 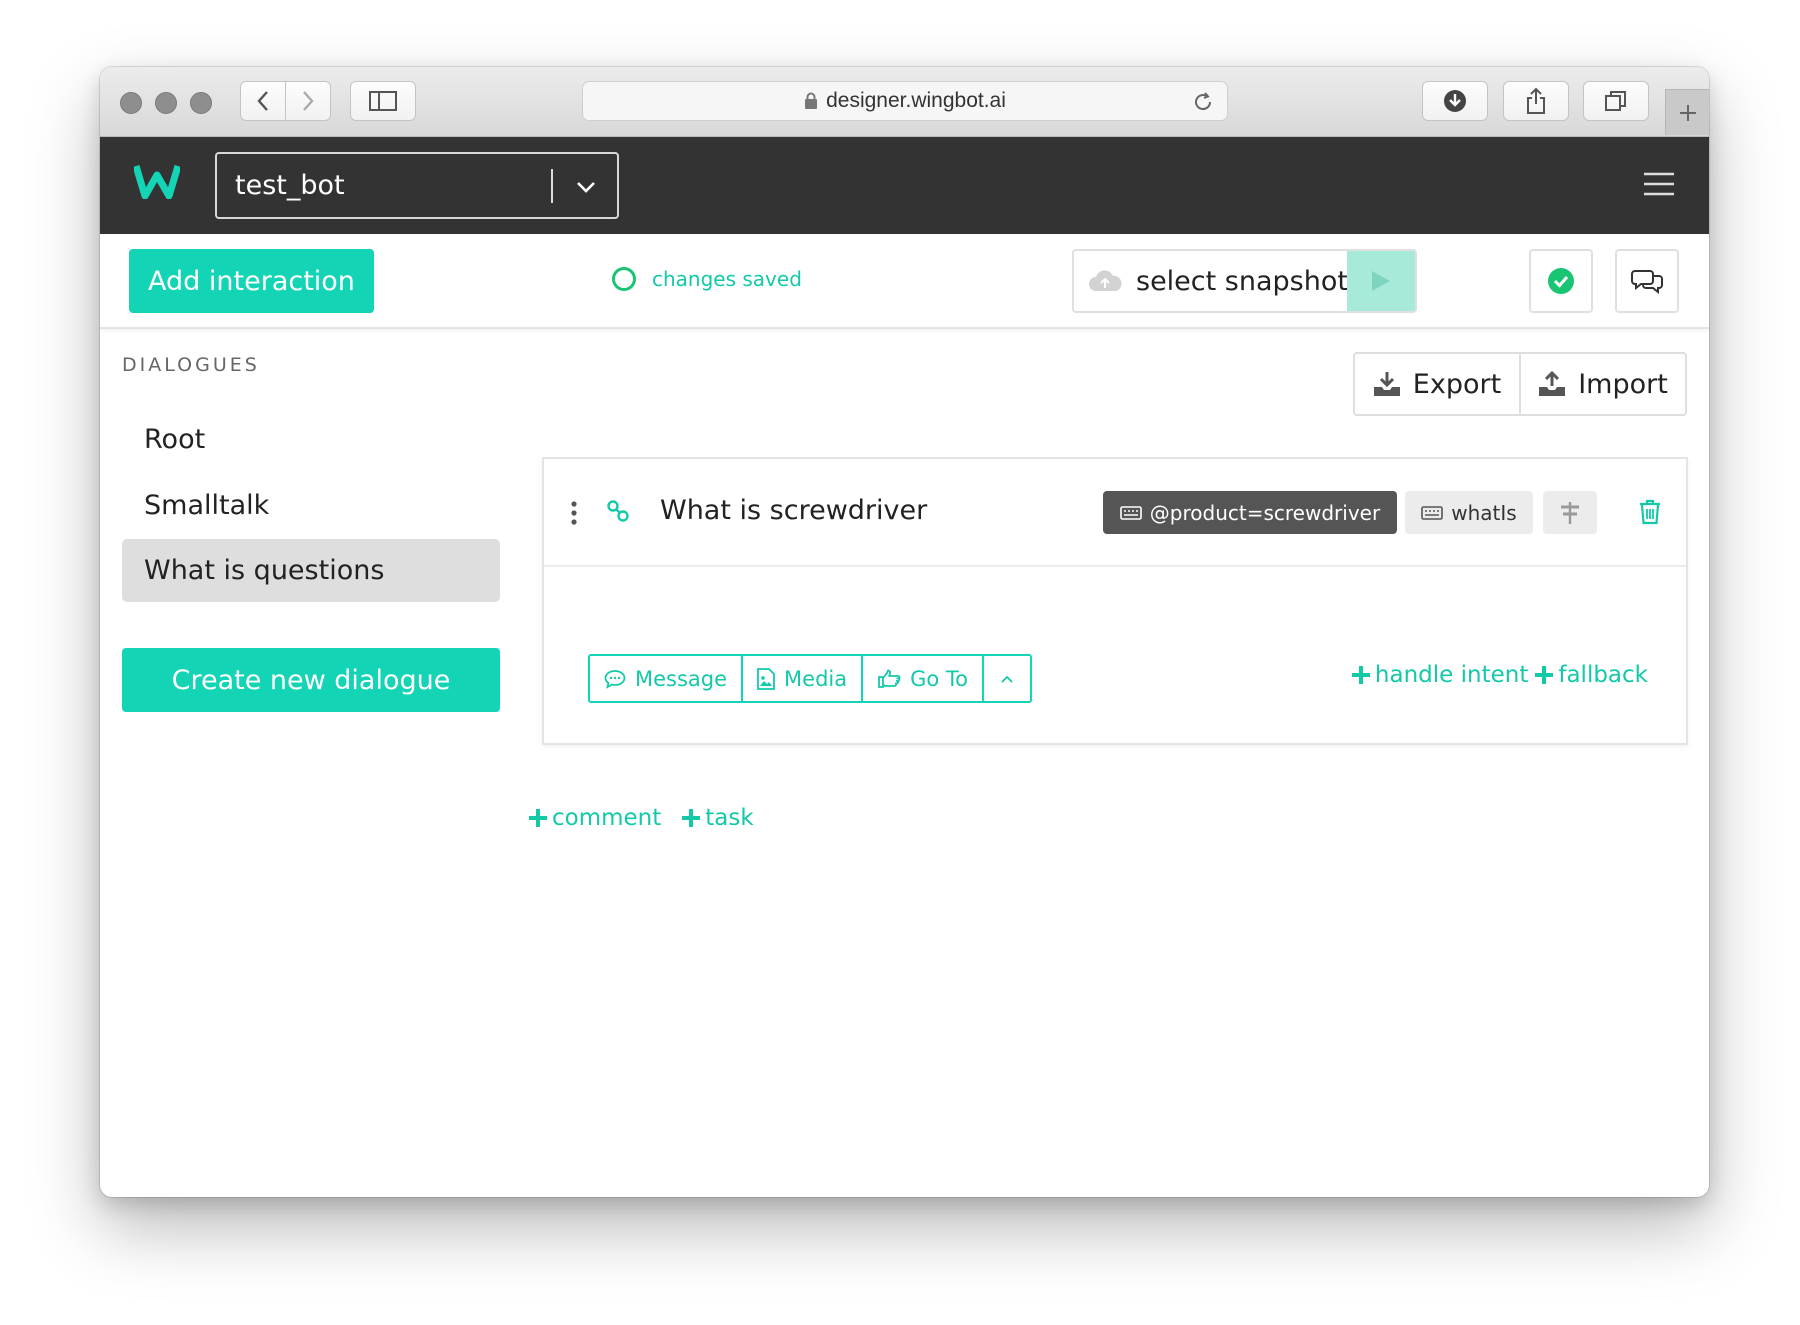 I want to click on save-status: changes saved, so click(x=707, y=279).